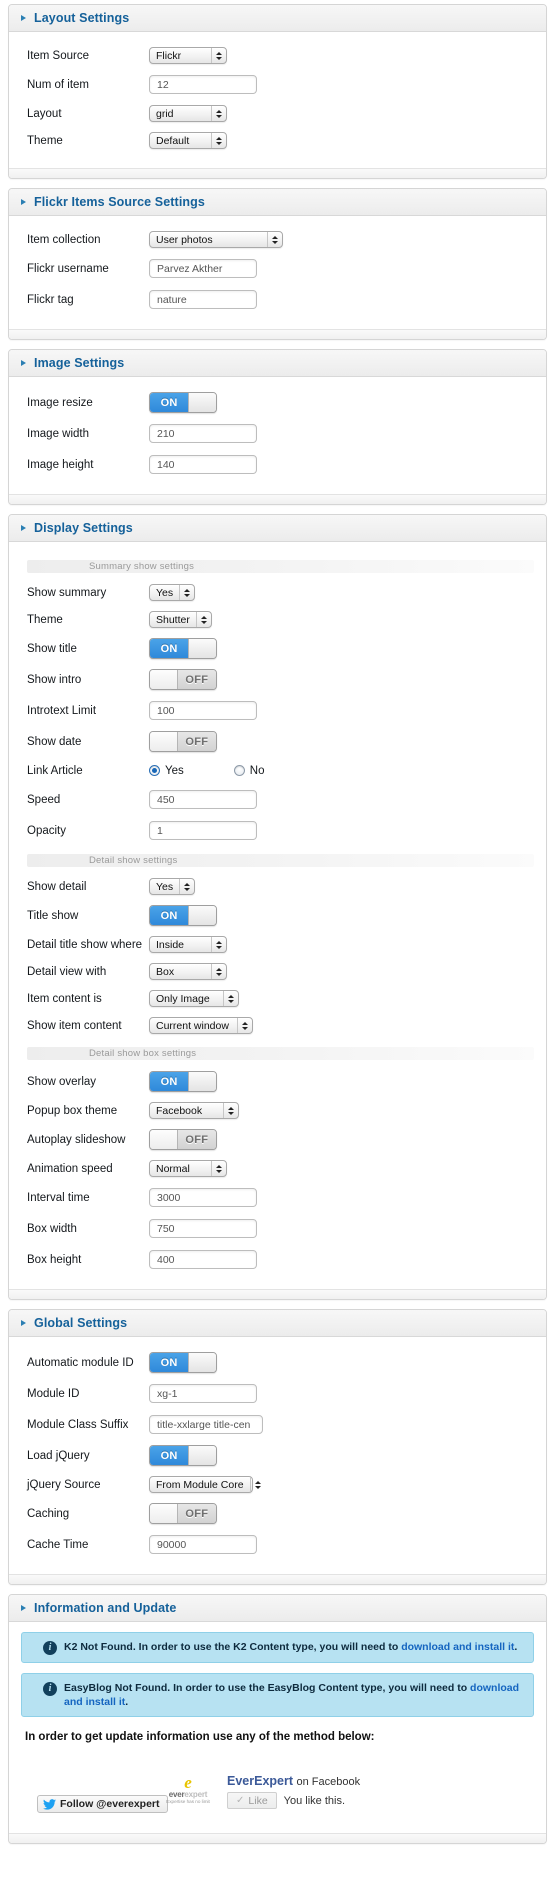 The image size is (555, 1897). I want to click on toggle-automatic-module-id: ON, so click(183, 1362).